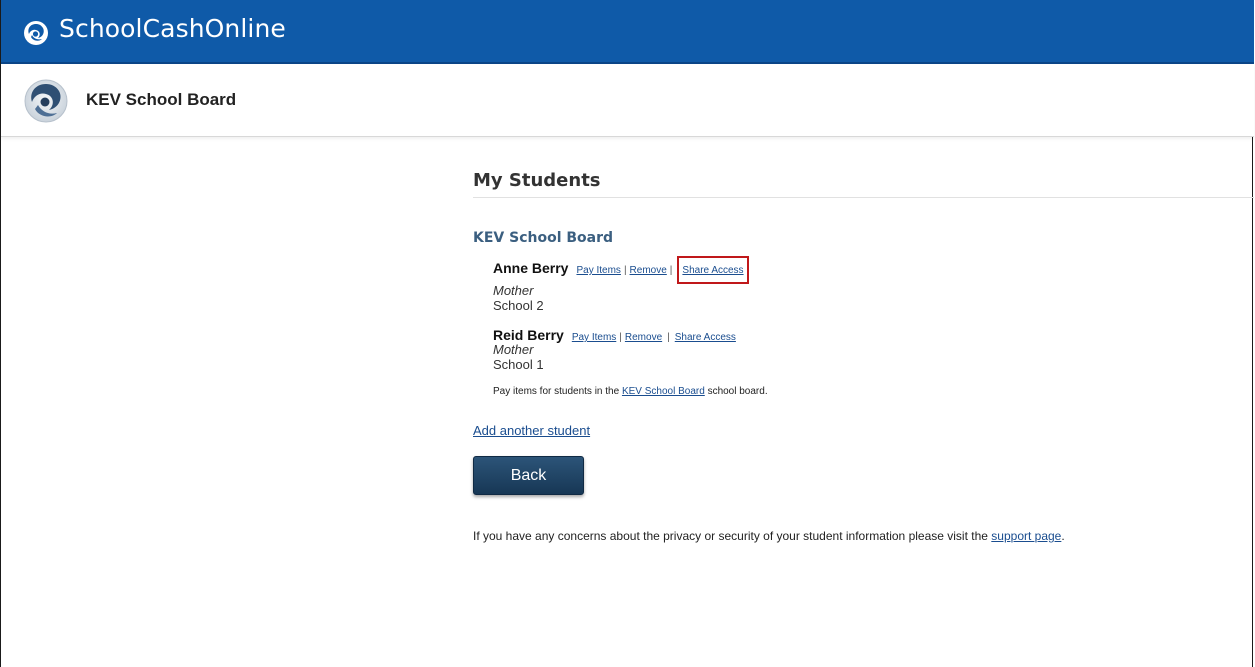 The width and height of the screenshot is (1255, 667). What do you see at coordinates (627, 100) in the screenshot?
I see `board-bar: KEV School Board` at bounding box center [627, 100].